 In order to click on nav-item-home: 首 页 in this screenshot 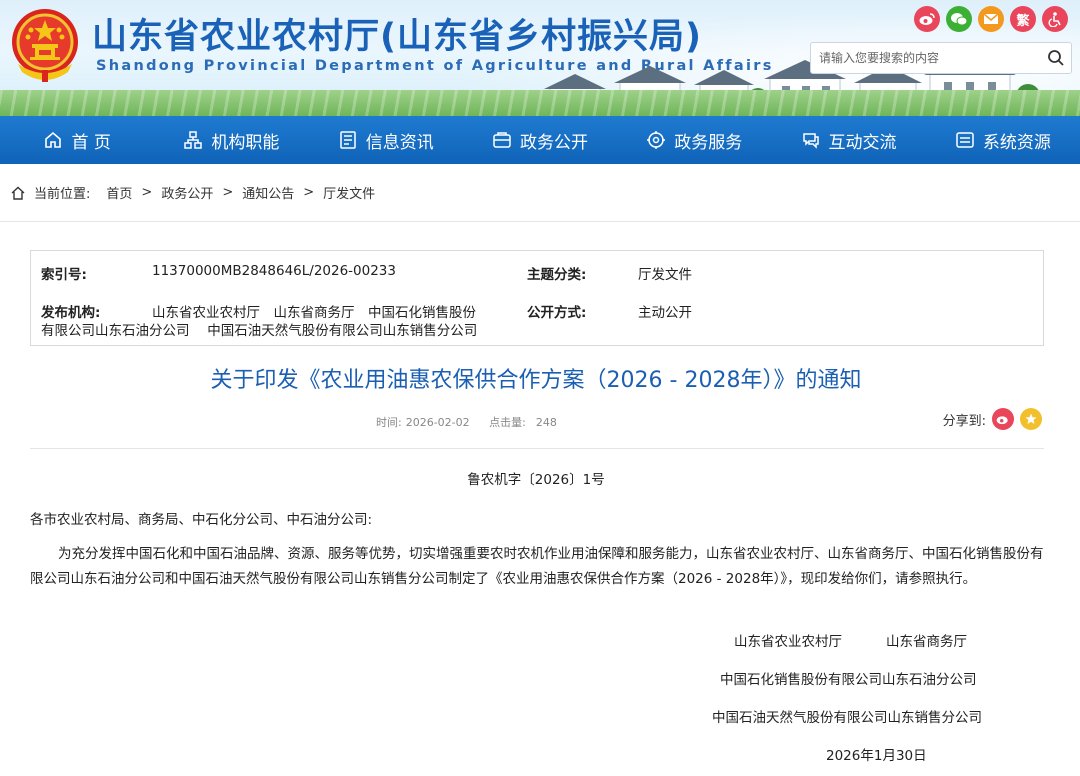, I will do `click(77, 140)`.